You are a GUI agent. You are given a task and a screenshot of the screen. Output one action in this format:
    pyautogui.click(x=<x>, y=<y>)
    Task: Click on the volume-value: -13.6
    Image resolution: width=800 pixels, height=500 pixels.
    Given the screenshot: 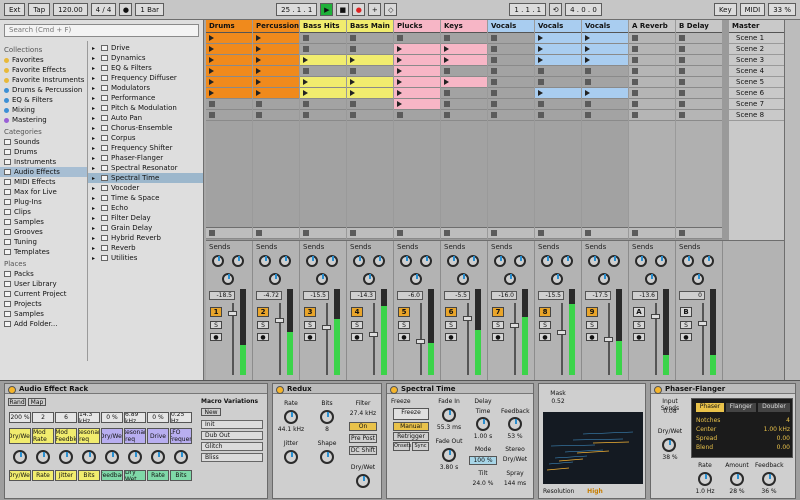 What is the action you would take?
    pyautogui.click(x=645, y=295)
    